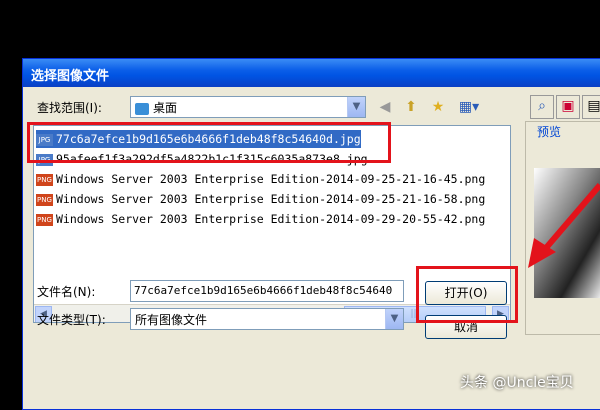  Describe the element at coordinates (564, 225) in the screenshot. I see `annotation-arrow` at that location.